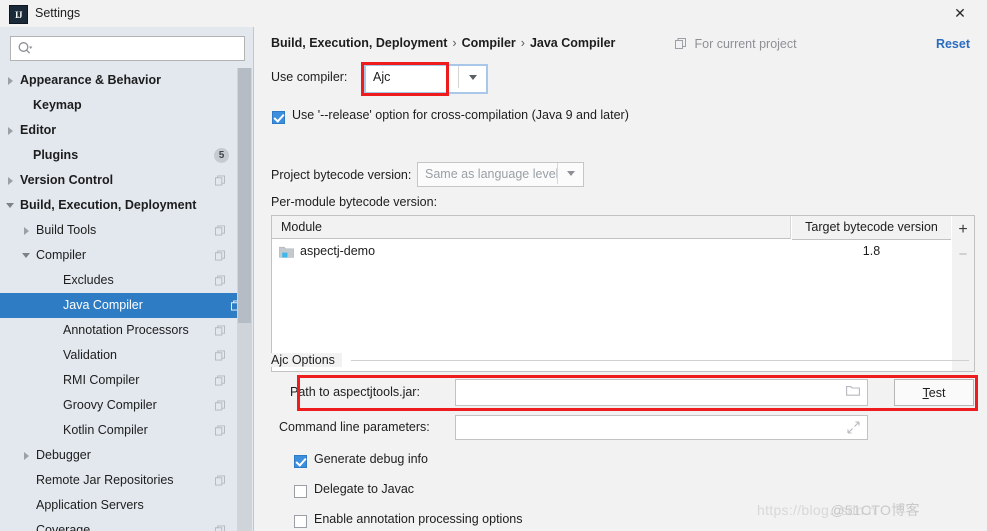 This screenshot has height=531, width=987. I want to click on project-bytecode-select: Same as language level, so click(500, 174).